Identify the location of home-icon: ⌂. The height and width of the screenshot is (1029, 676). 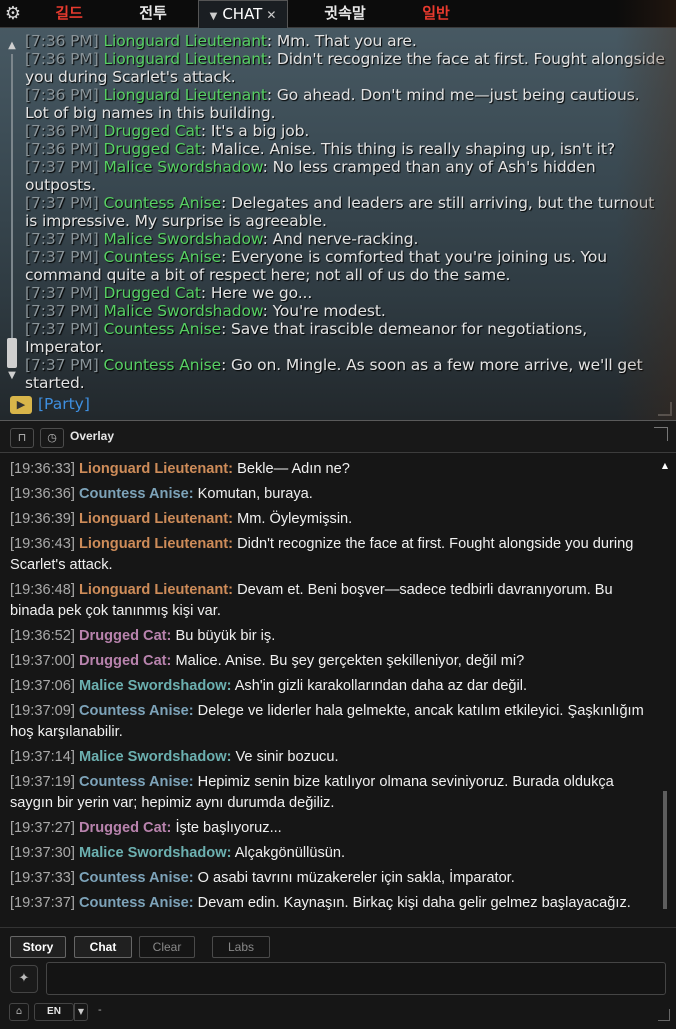
(19, 1012).